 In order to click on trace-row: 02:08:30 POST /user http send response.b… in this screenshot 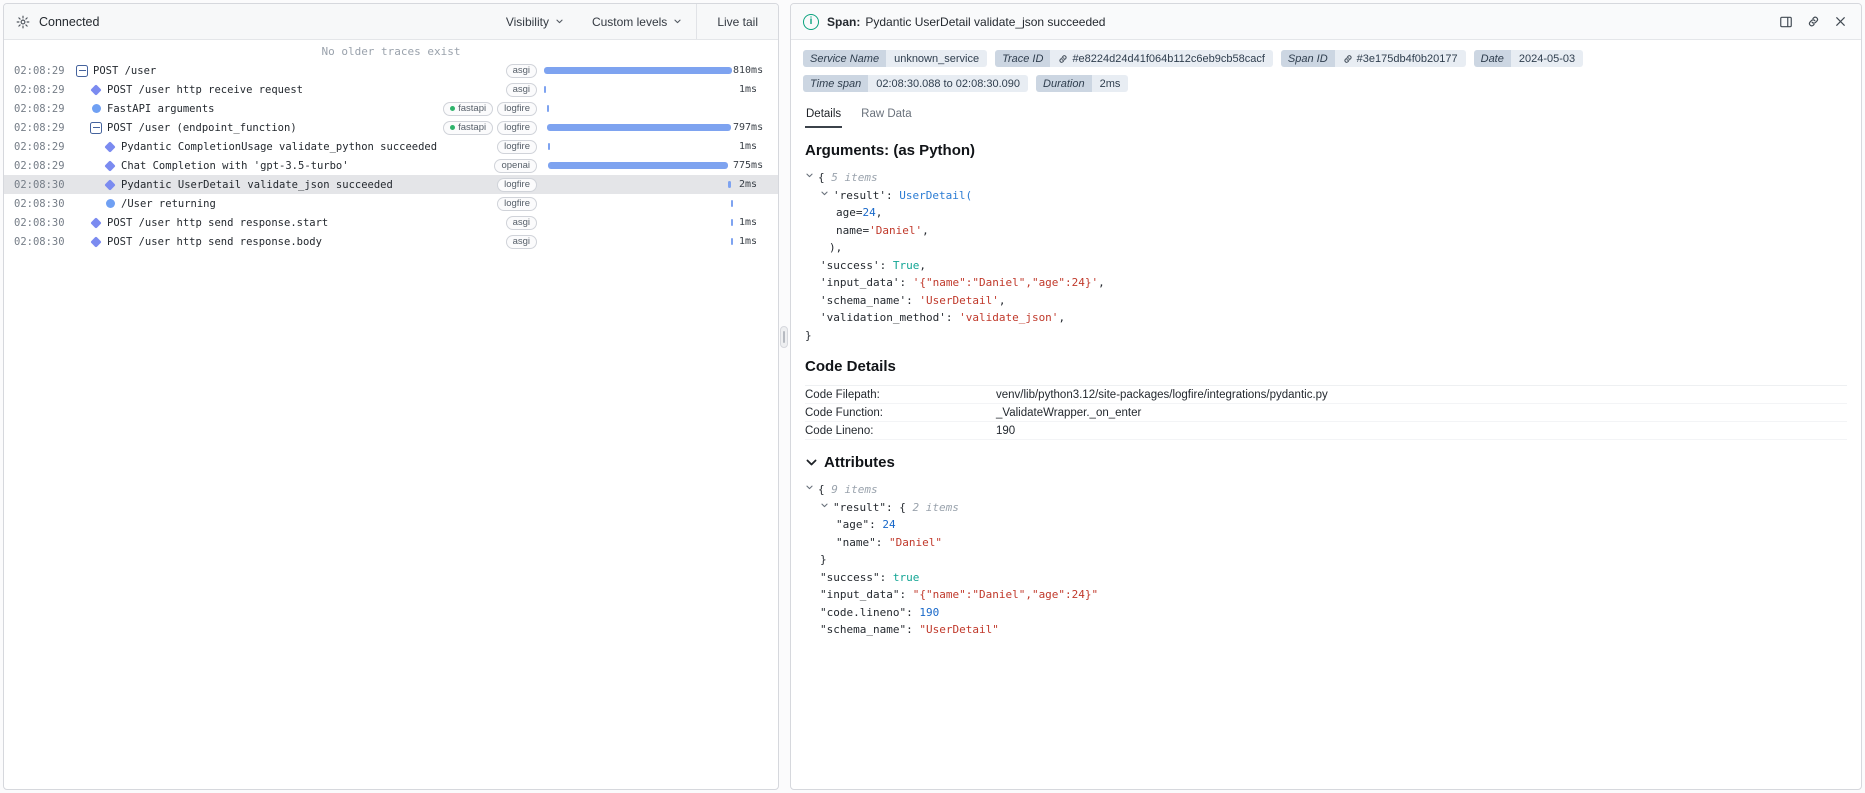, I will do `click(391, 241)`.